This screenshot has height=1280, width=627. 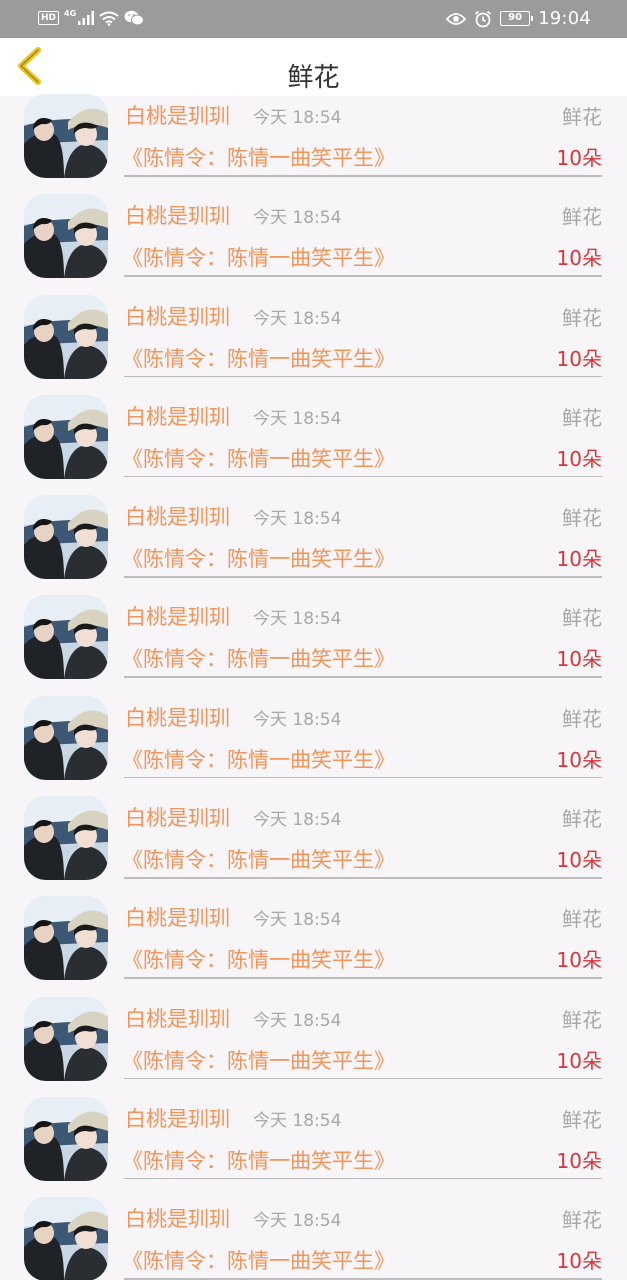 I want to click on wifi-icon, so click(x=109, y=18).